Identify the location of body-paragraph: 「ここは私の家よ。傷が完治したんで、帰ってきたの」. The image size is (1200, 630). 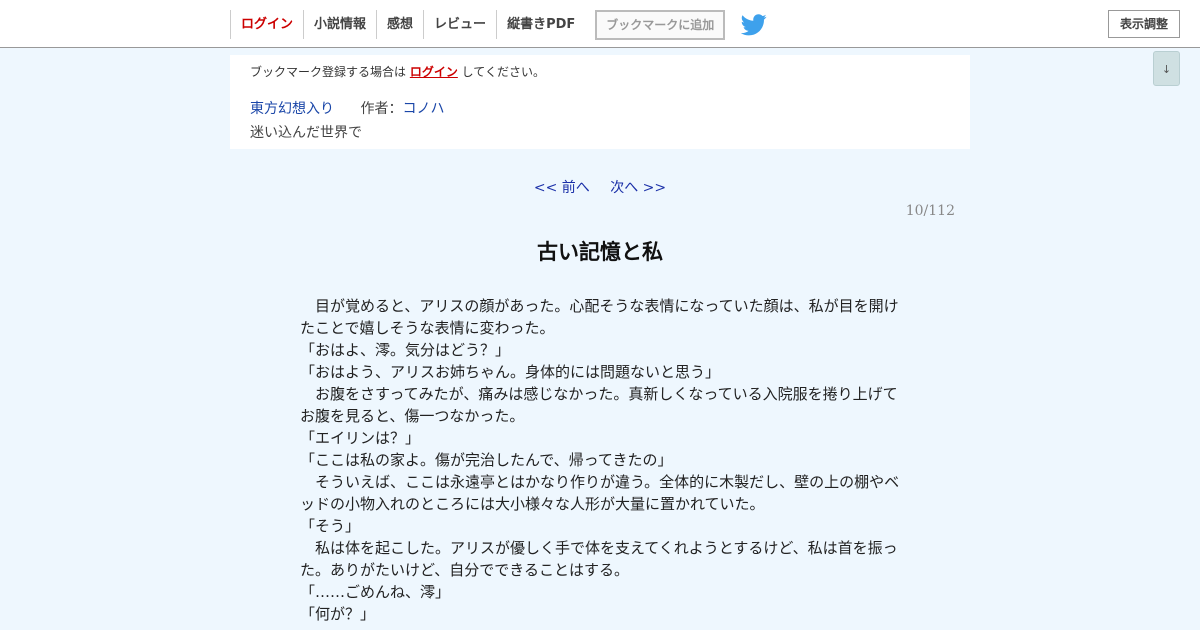
(486, 460).